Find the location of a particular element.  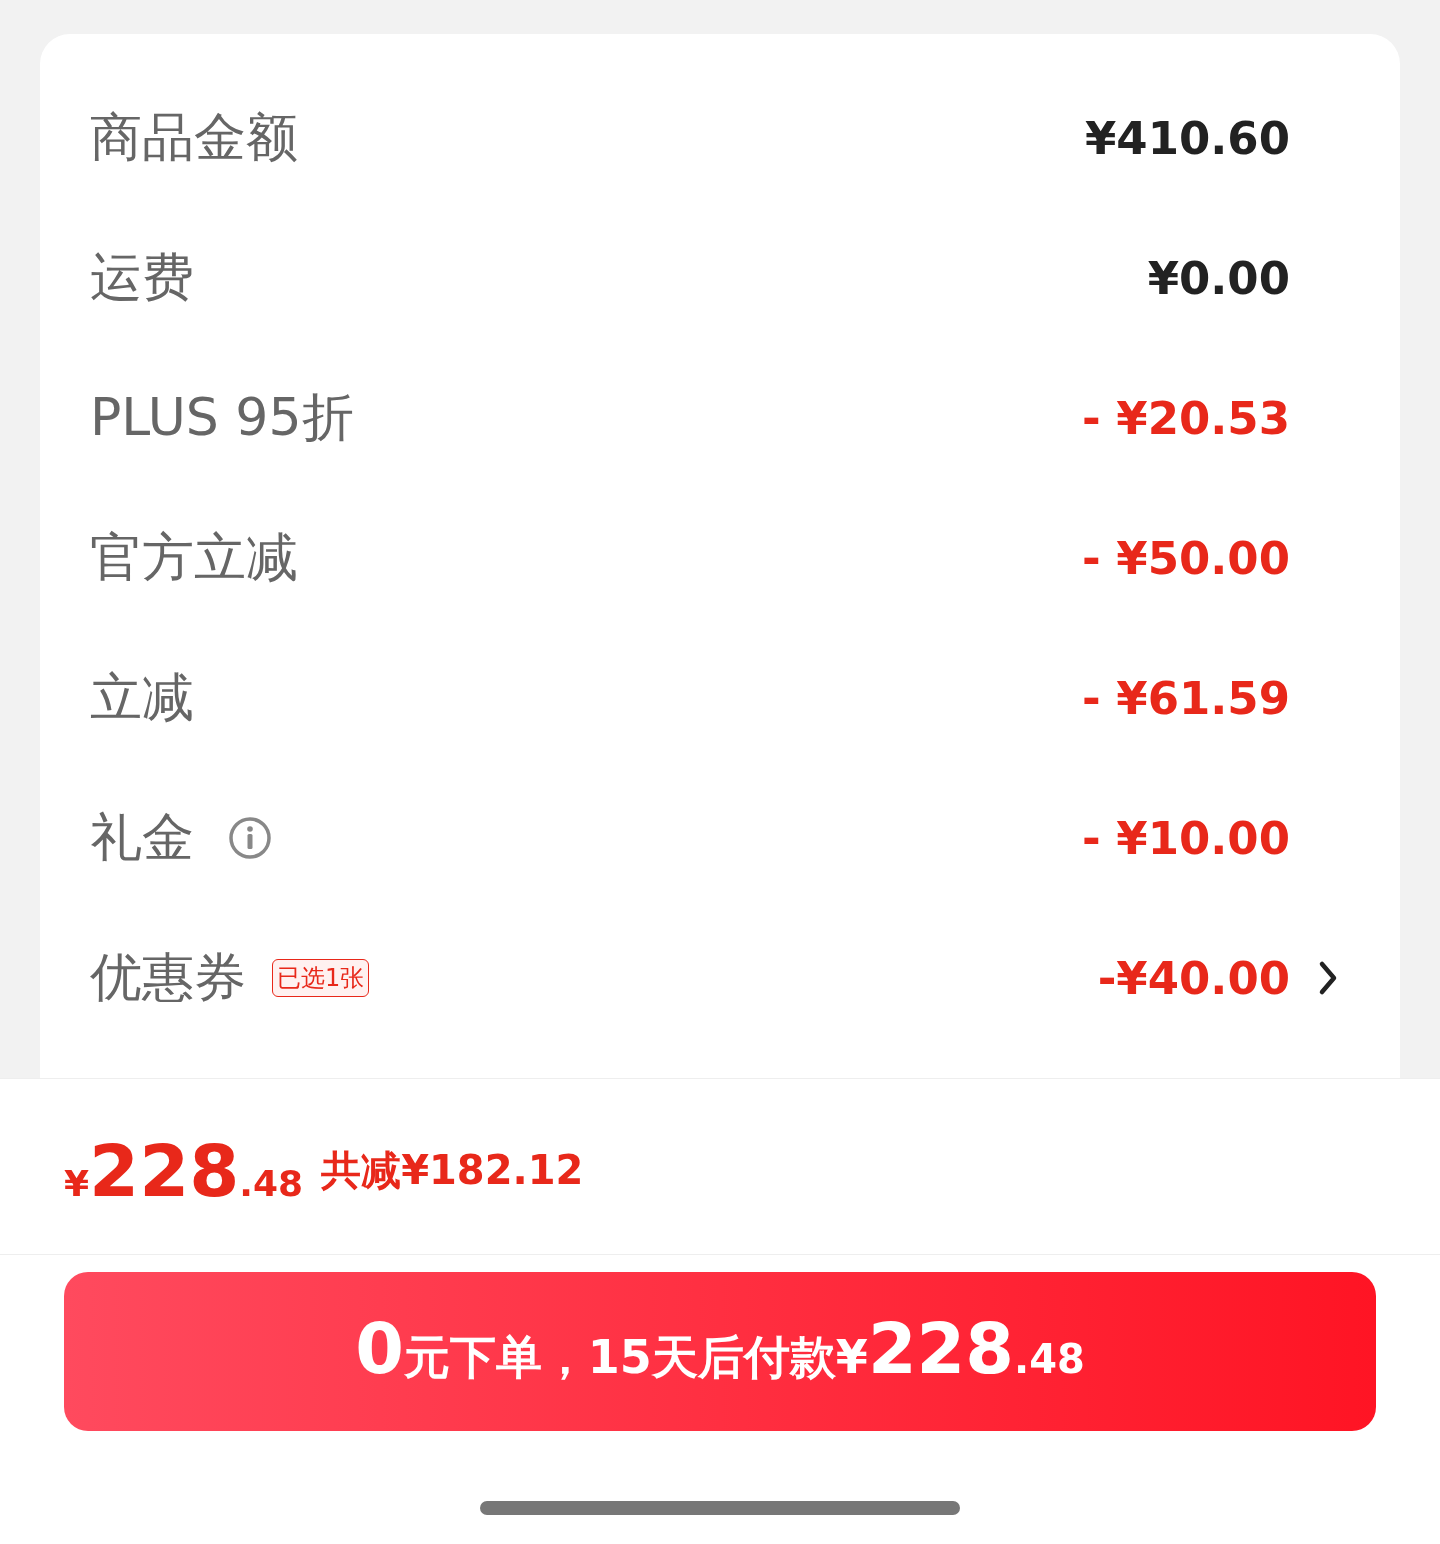

amount-value: ¥410.60 is located at coordinates (1187, 138).